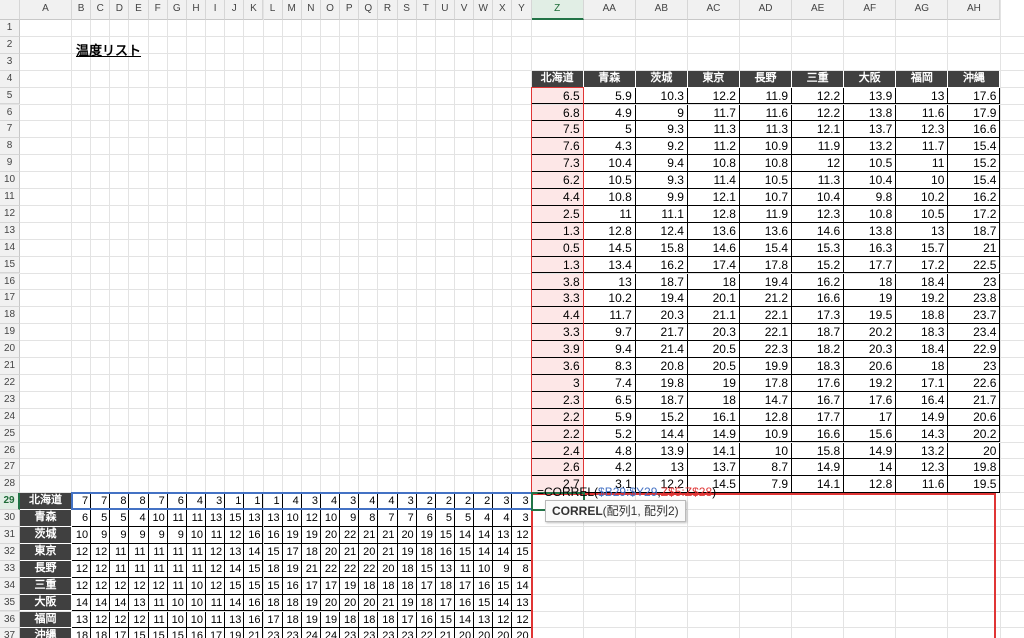 Image resolution: width=1024 pixels, height=638 pixels. What do you see at coordinates (407, 10) in the screenshot?
I see `column-header: S` at bounding box center [407, 10].